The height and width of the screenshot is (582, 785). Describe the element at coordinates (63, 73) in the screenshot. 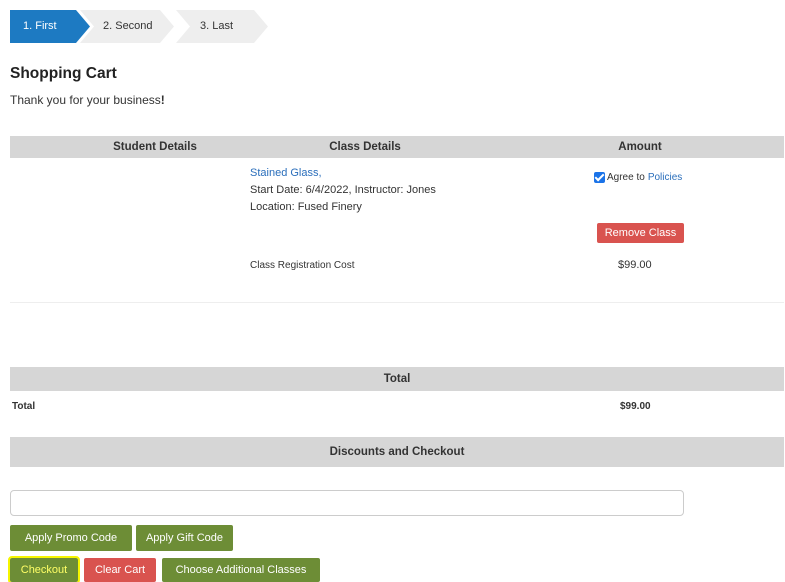

I see `page-title: Shopping Cart` at that location.